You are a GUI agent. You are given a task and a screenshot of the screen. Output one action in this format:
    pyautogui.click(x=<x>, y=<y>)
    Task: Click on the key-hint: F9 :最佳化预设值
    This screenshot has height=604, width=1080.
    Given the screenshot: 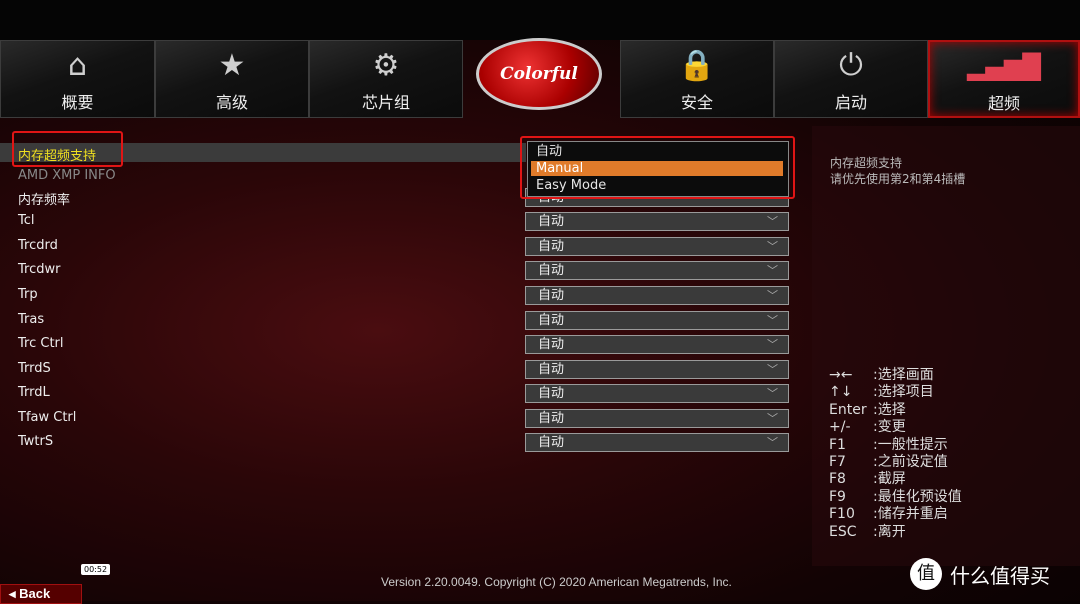 What is the action you would take?
    pyautogui.click(x=895, y=497)
    